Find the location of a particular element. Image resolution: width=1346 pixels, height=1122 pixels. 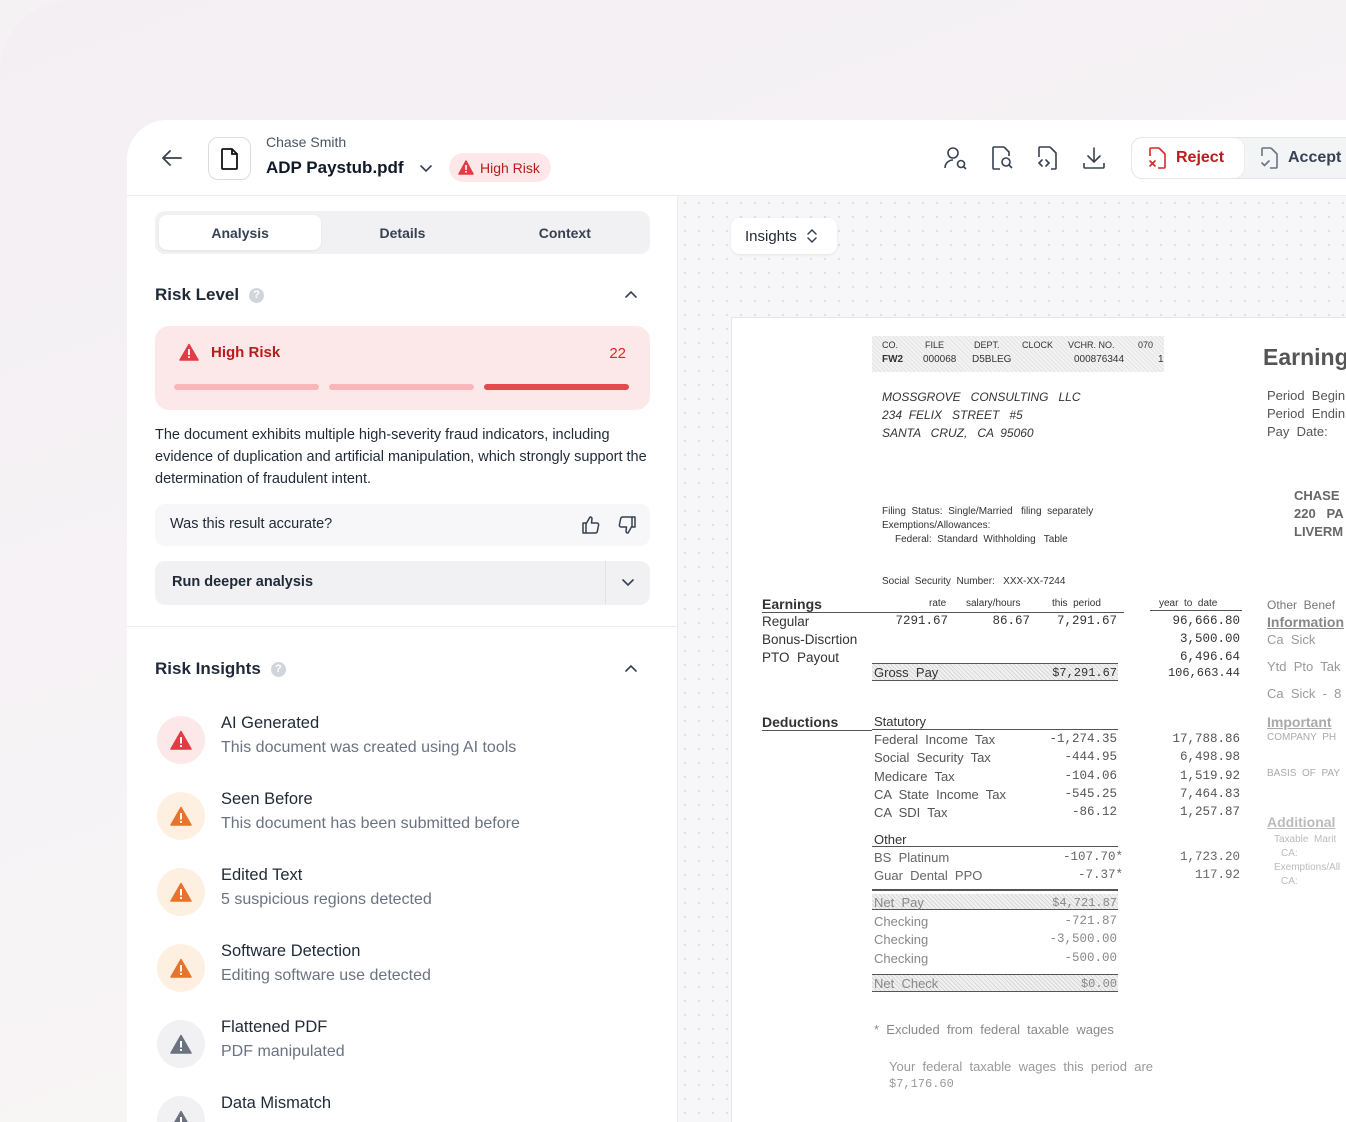

thumbs-up-button is located at coordinates (591, 525).